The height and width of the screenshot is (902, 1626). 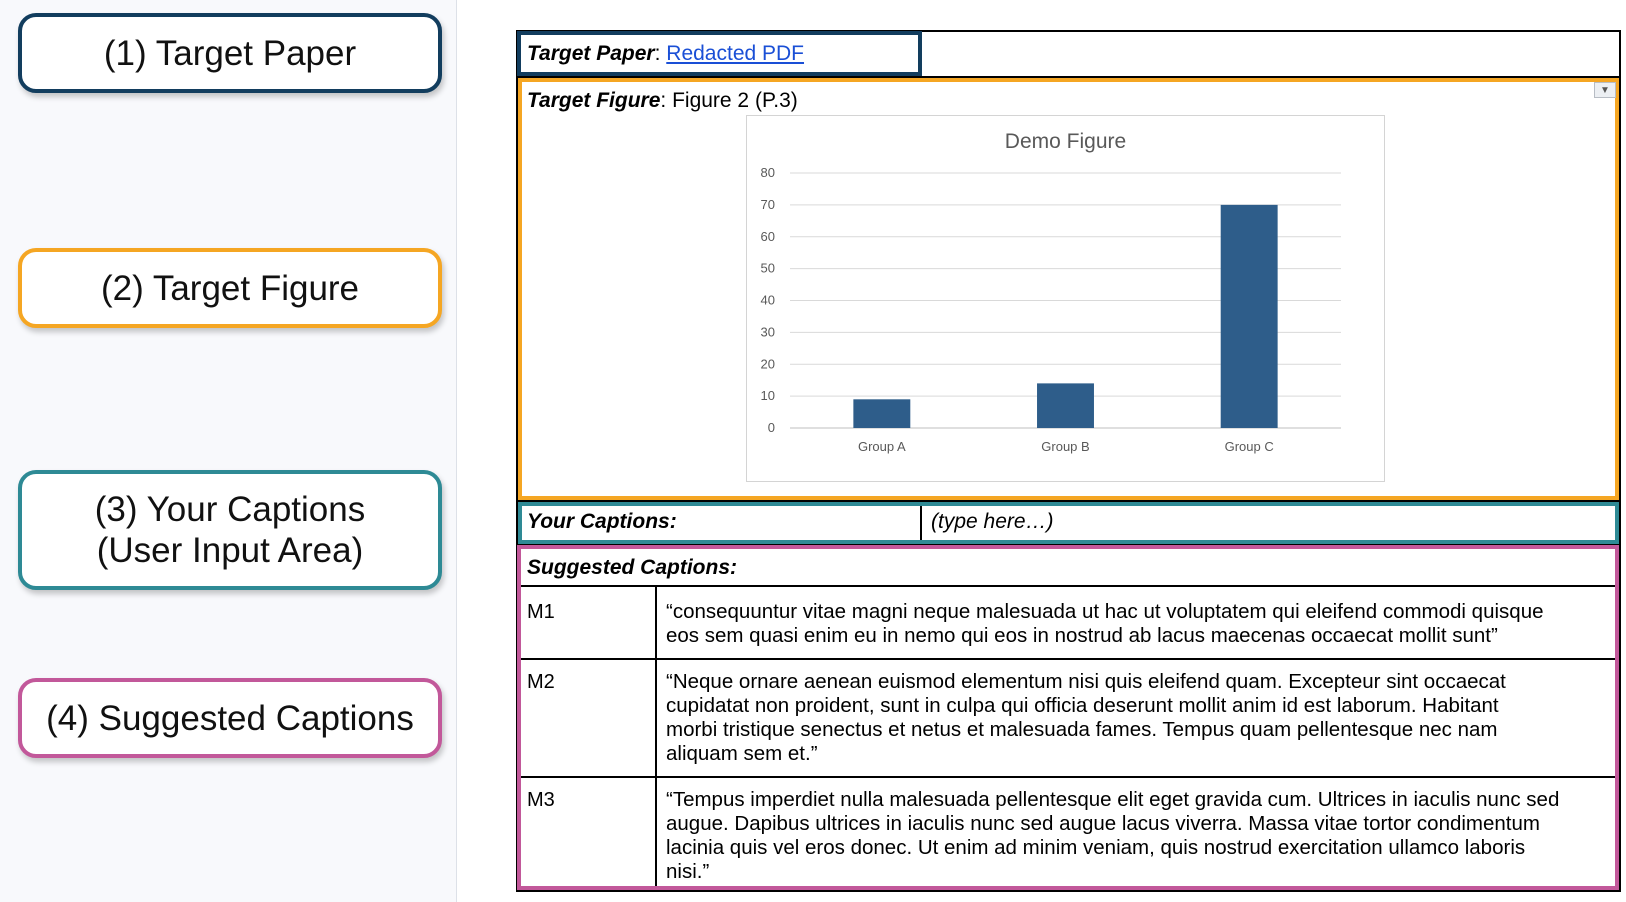 I want to click on y-tick-label: 70, so click(x=768, y=204).